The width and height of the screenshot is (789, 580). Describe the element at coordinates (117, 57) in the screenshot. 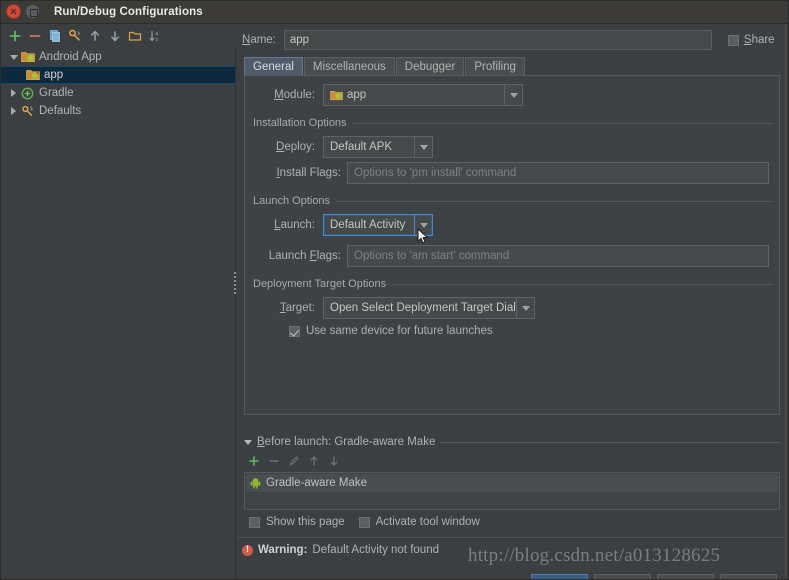

I see `tree-node-android-app: Android App` at that location.